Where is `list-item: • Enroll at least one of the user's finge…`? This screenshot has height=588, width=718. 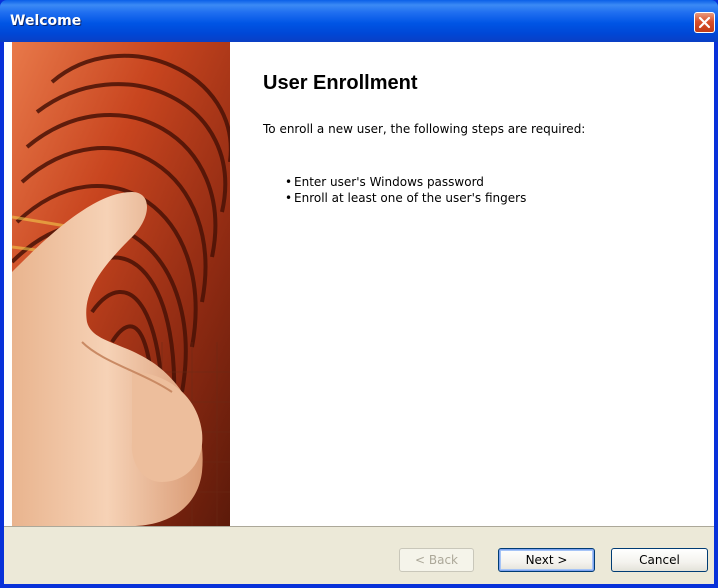 list-item: • Enroll at least one of the user's finge… is located at coordinates (405, 198).